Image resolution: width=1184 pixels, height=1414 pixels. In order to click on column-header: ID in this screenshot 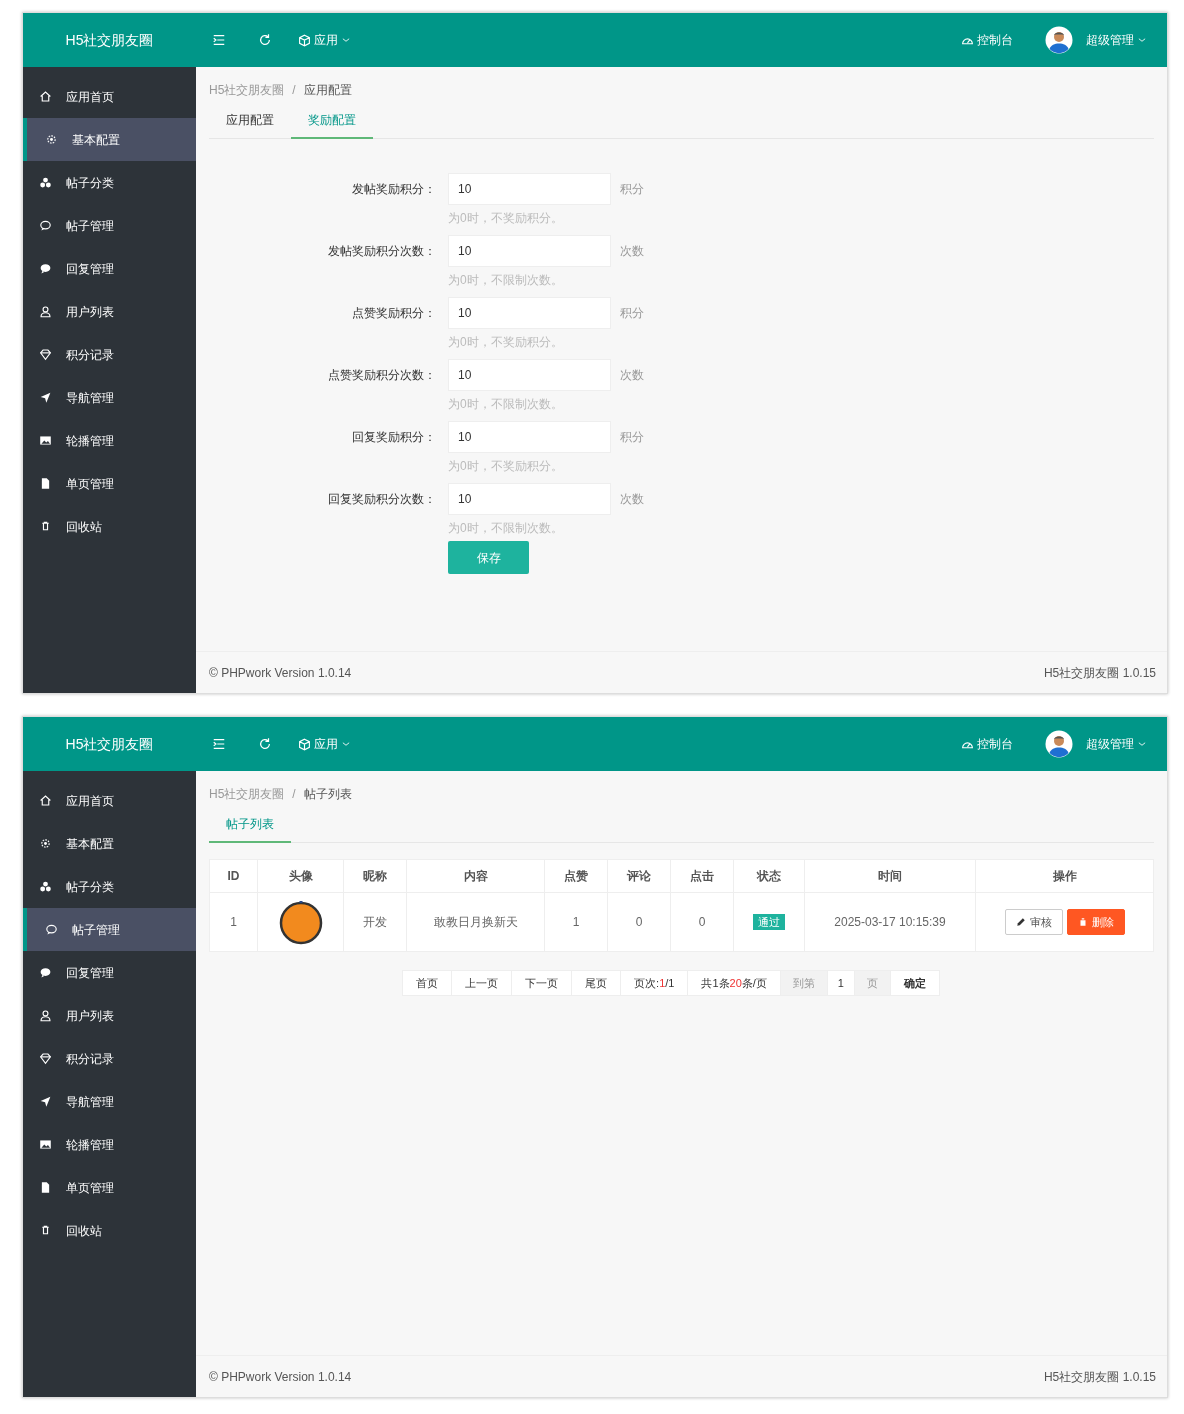, I will do `click(233, 876)`.